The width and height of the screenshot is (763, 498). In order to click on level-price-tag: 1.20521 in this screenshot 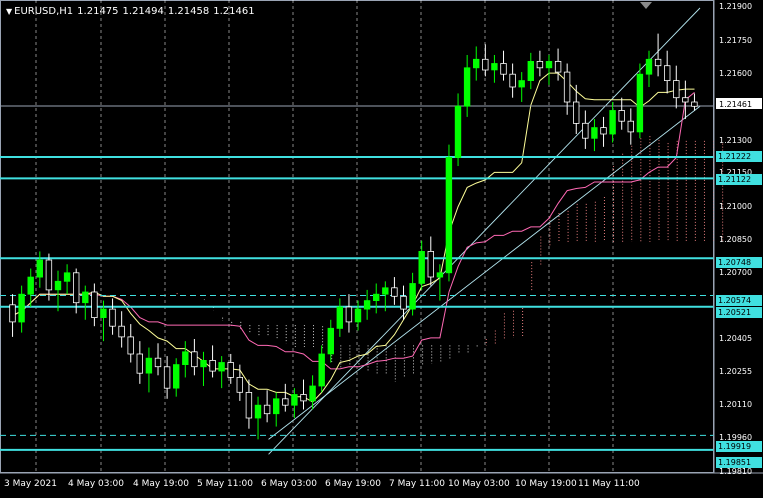, I will do `click(739, 312)`.